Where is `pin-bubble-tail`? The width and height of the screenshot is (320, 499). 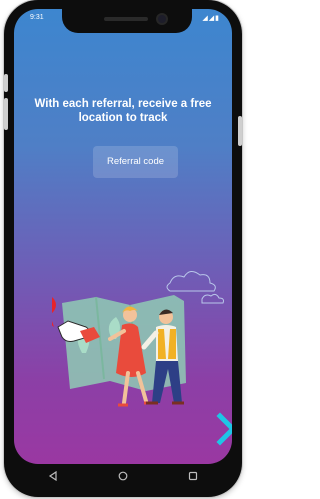 pin-bubble-tail is located at coordinates (53, 324).